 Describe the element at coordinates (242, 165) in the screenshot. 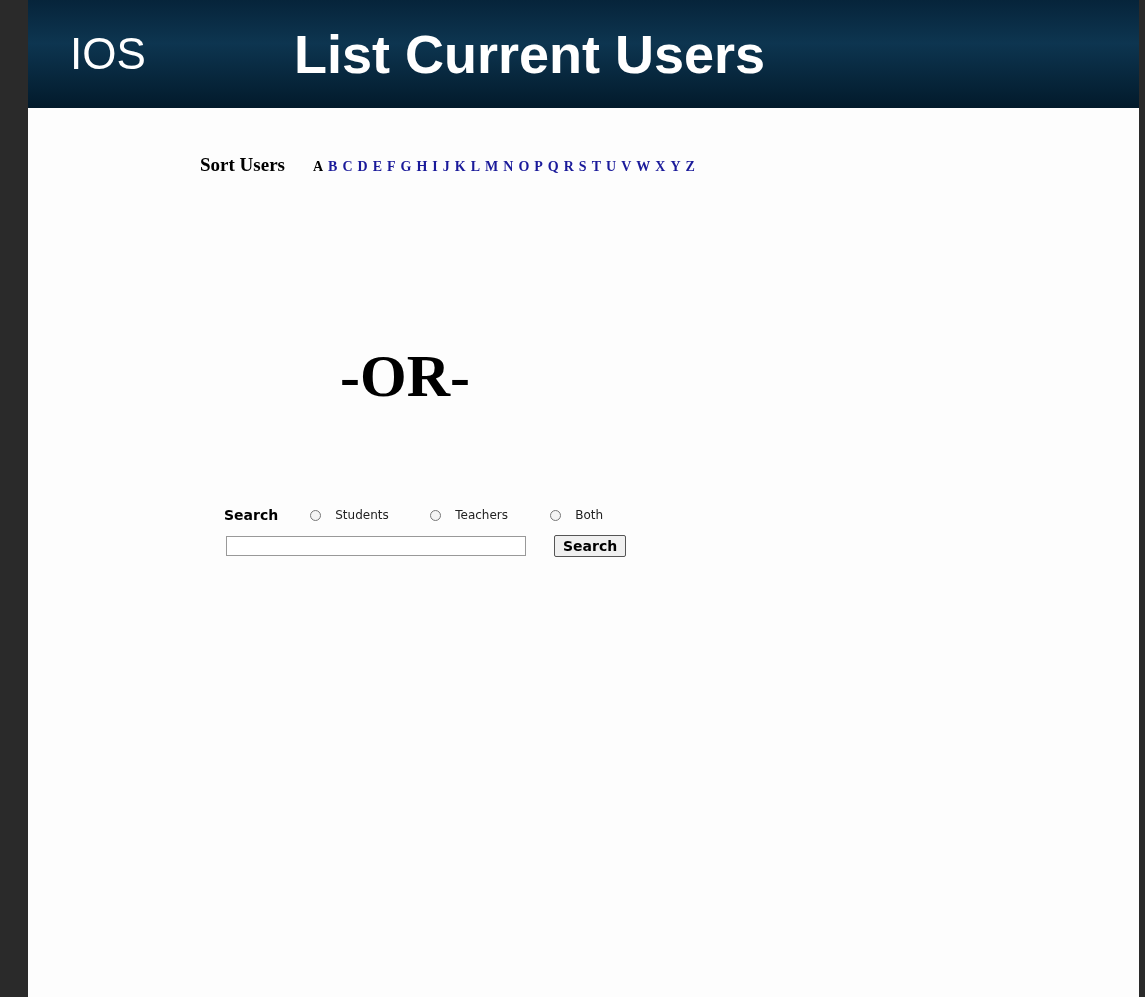

I see `sort-label: Sort Users` at that location.